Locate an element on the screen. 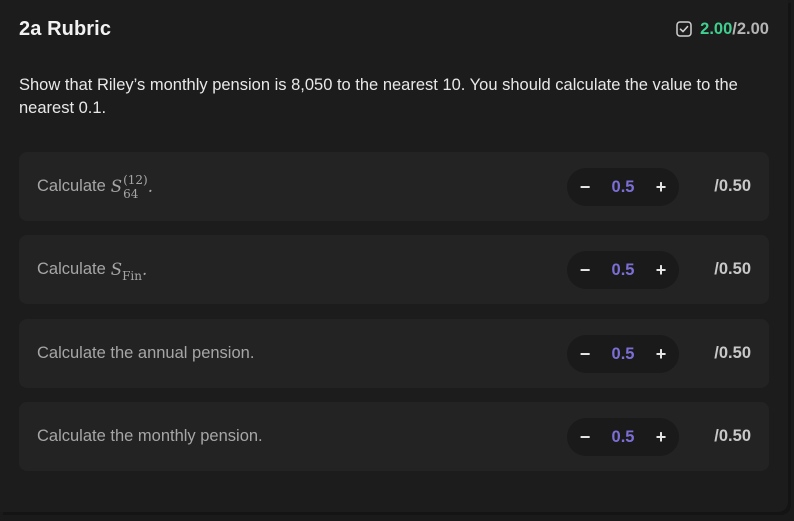 The image size is (794, 521). math-expression: S (12) 64 . is located at coordinates (132, 187).